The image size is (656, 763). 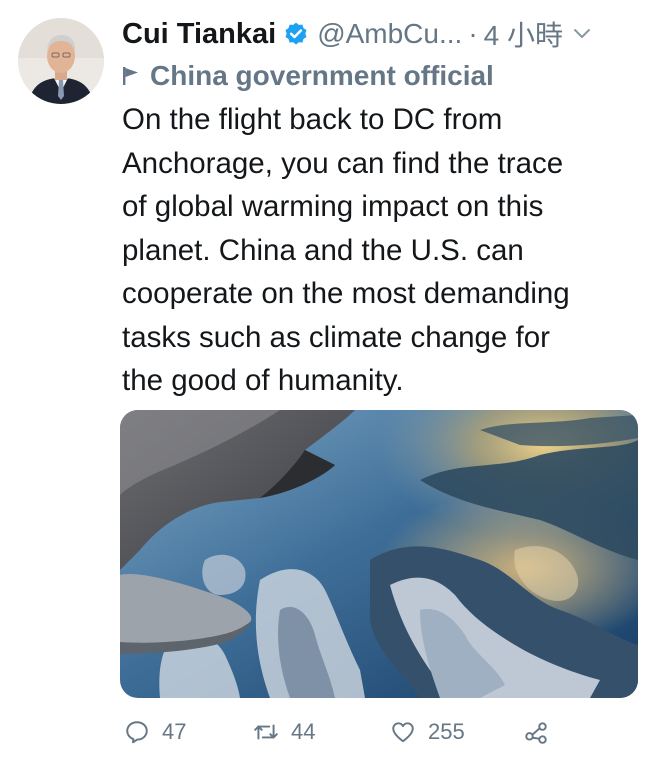 I want to click on avatar, so click(x=61, y=61).